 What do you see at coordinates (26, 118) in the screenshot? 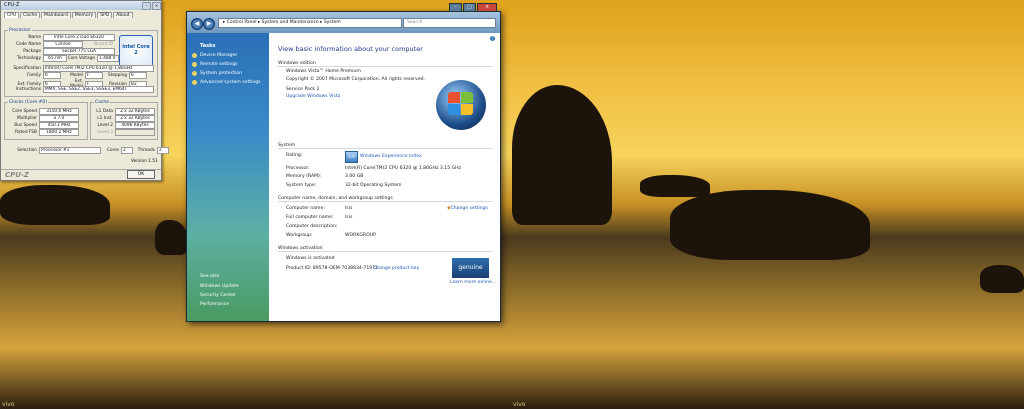
I see `clock-label: Multiplier` at bounding box center [26, 118].